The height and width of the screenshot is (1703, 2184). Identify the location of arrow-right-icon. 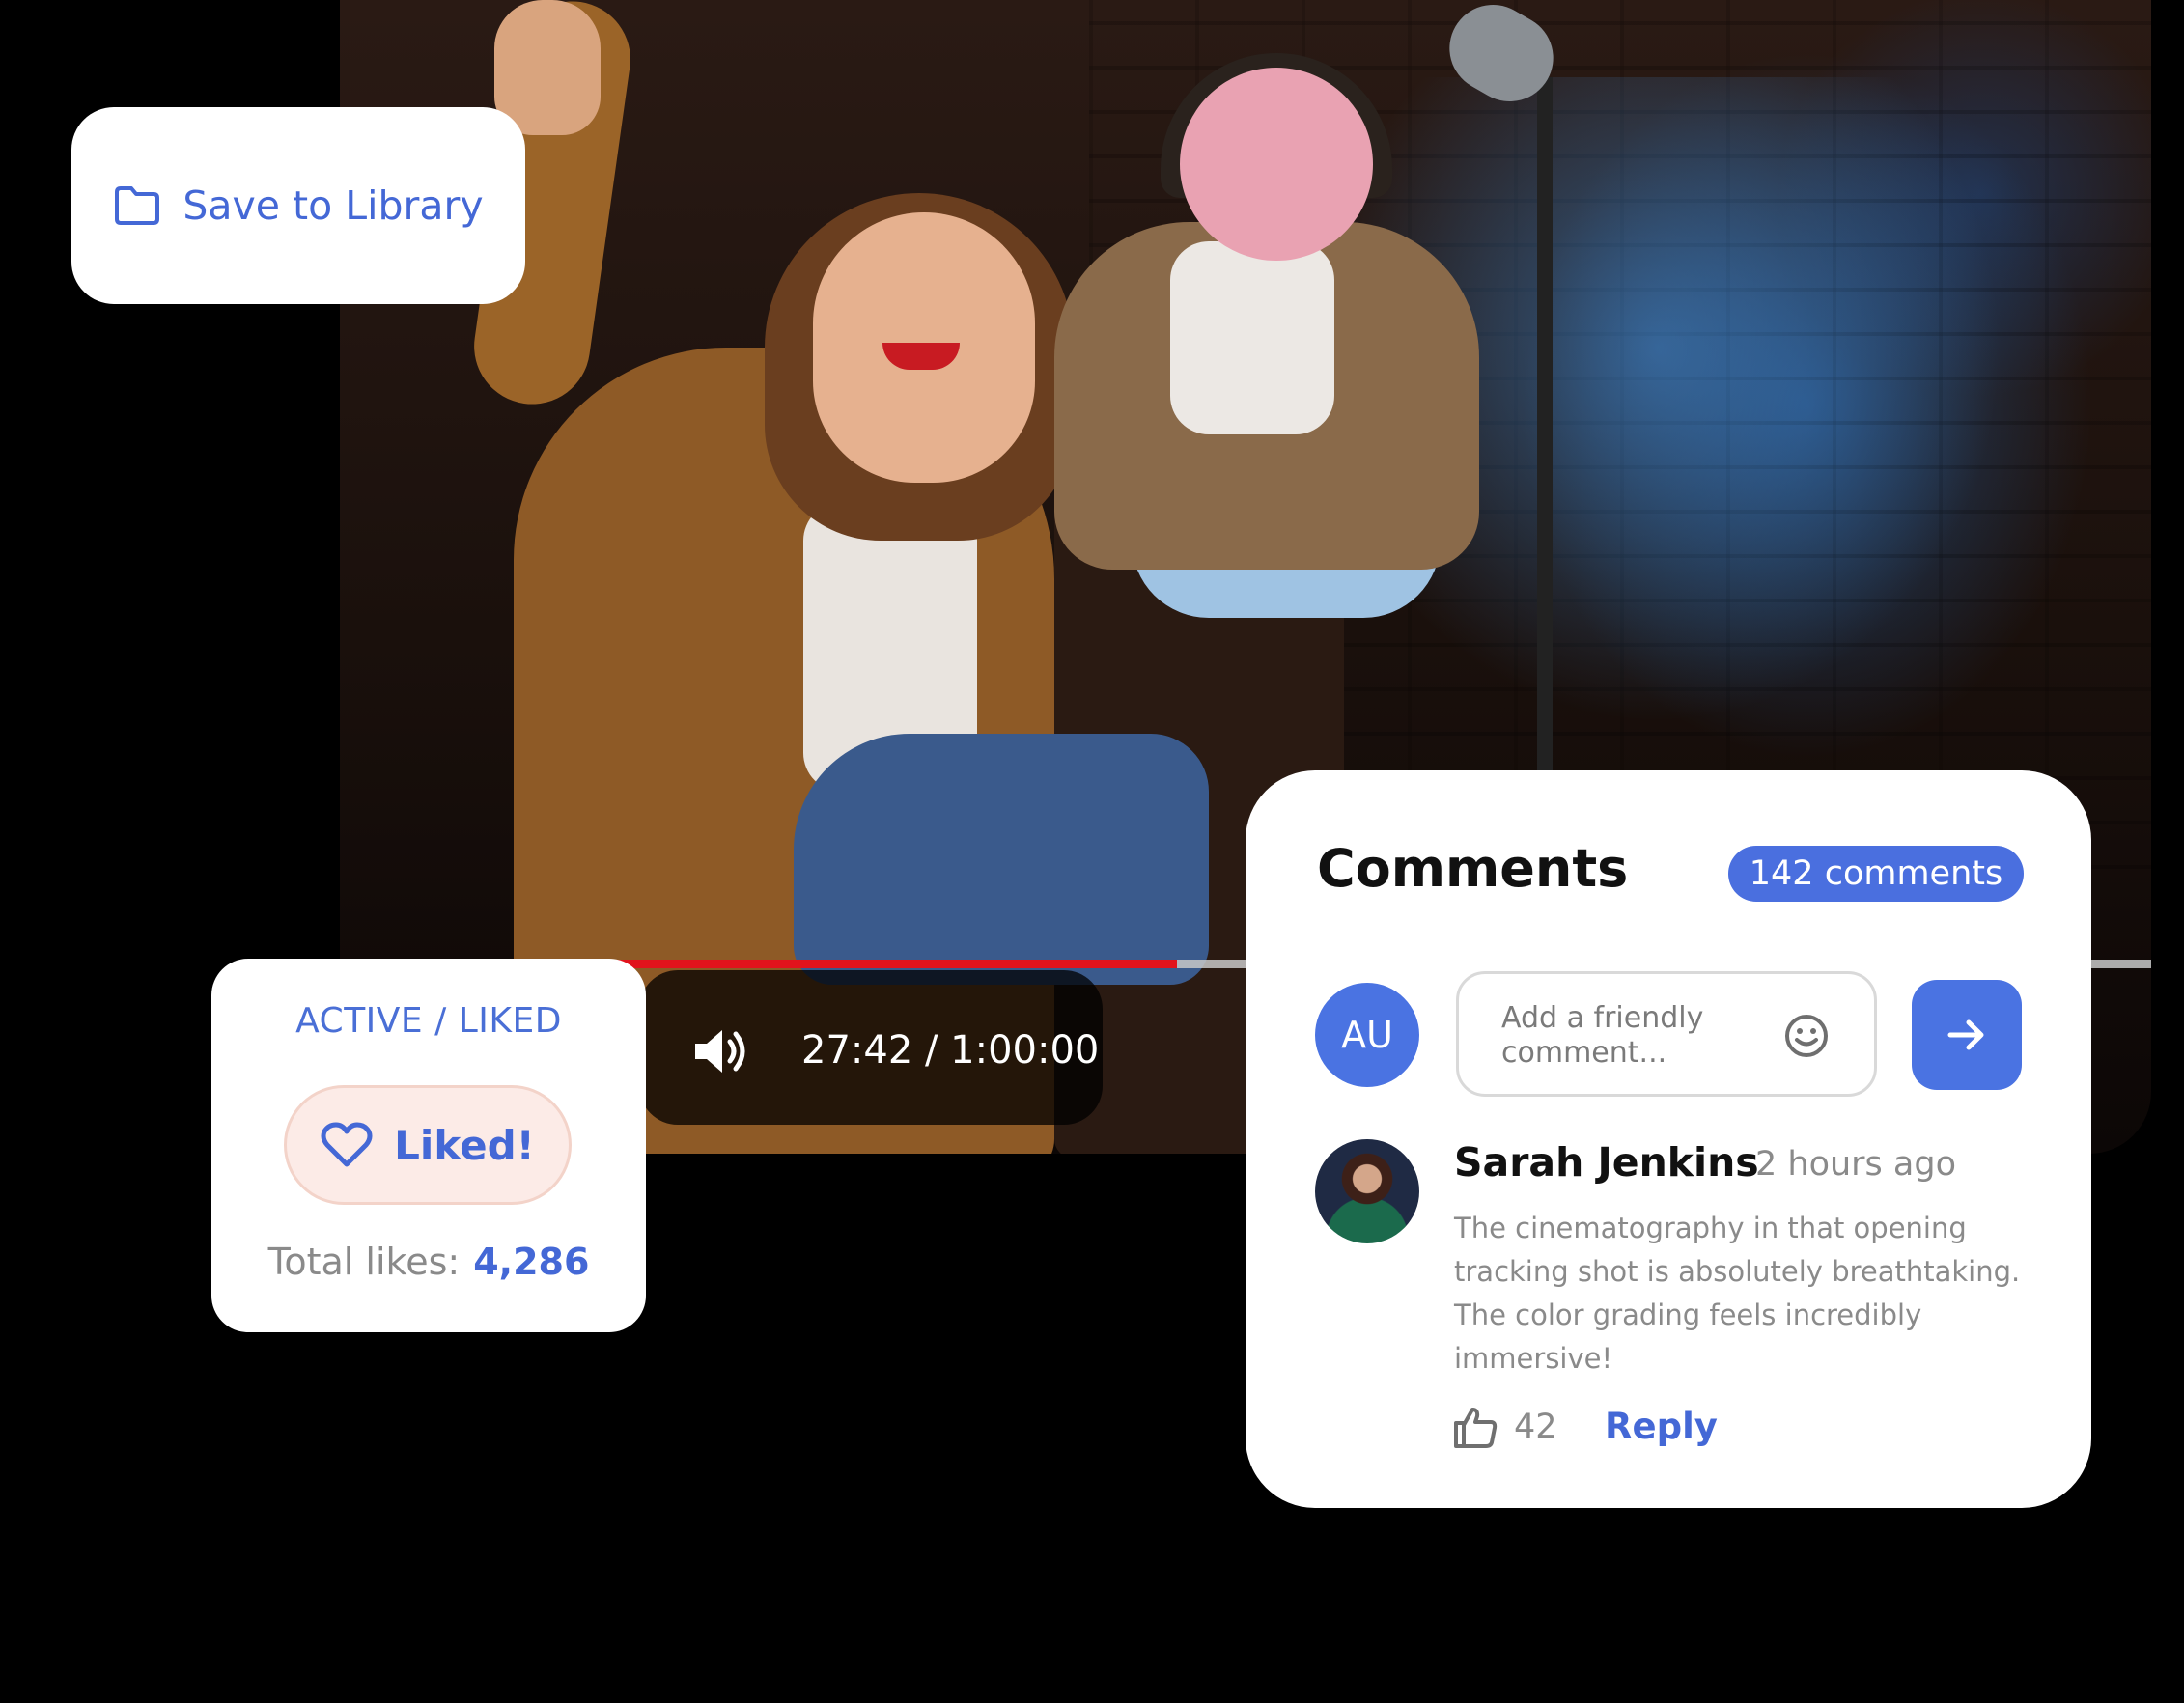
(1966, 1034).